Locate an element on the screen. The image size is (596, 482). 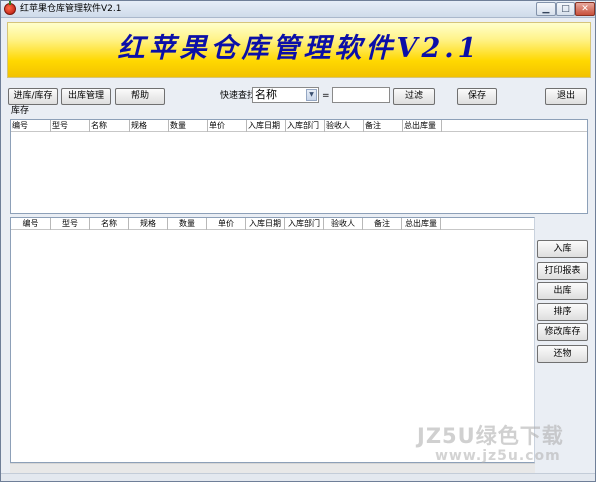
quick-search-label: 快速查找 is located at coordinates (238, 96).